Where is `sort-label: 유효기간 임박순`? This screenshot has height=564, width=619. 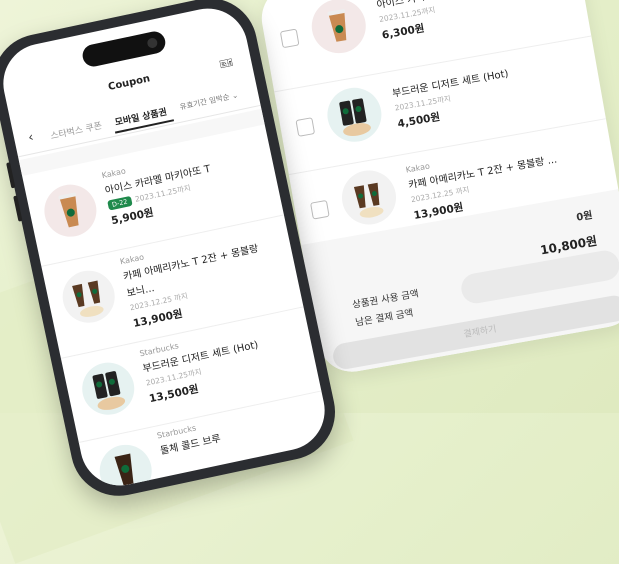 sort-label: 유효기간 임박순 is located at coordinates (204, 102).